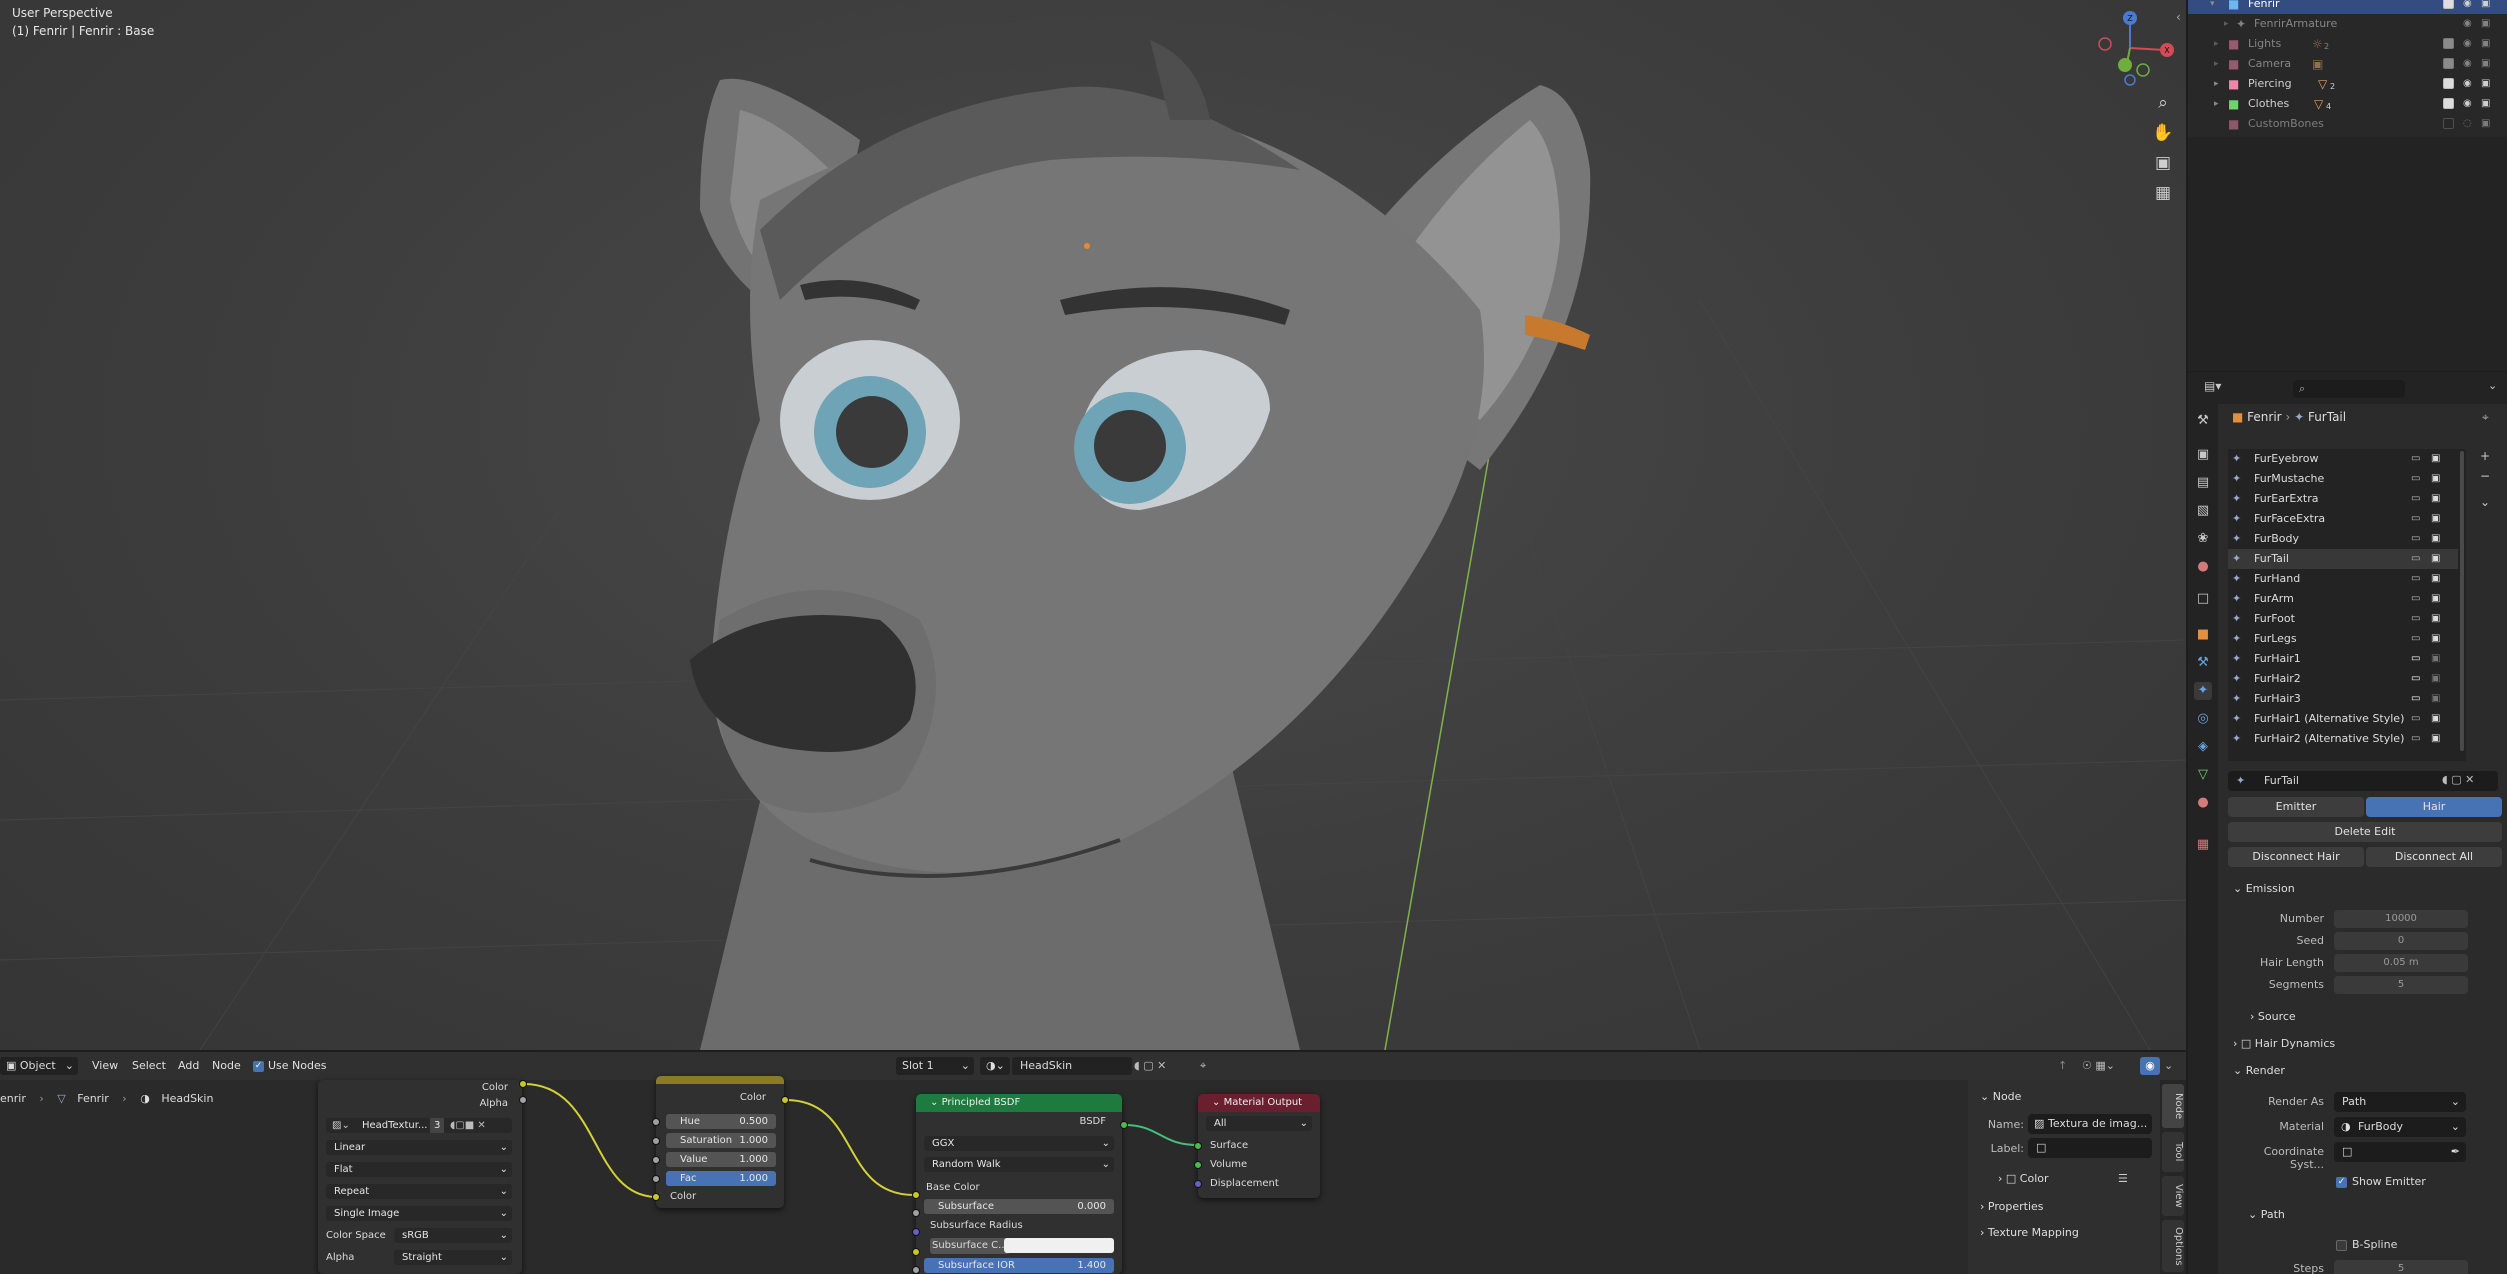 Image resolution: width=2507 pixels, height=1274 pixels. I want to click on particle-system-row: ✦ FurHair2 ▭ ▣, so click(2343, 679).